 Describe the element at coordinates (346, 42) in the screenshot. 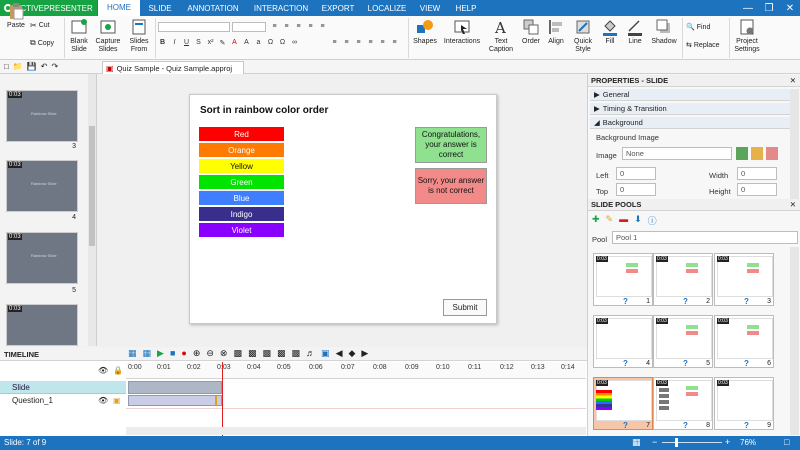

I see `align-center-icon: ≡` at that location.